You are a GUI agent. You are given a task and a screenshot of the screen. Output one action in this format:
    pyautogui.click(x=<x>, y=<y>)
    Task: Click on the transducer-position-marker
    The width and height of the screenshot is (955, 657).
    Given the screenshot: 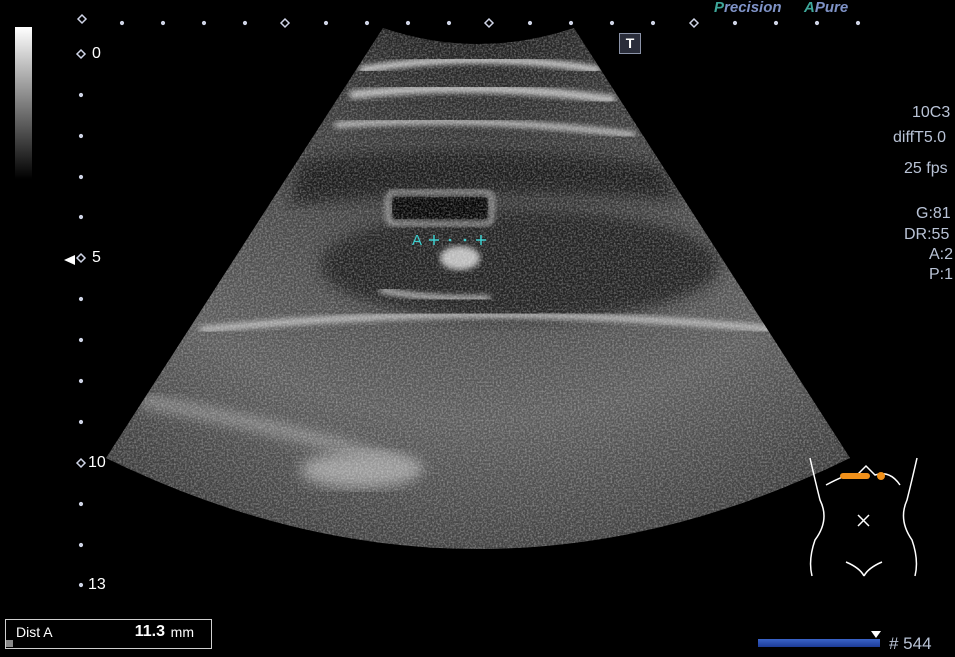 What is the action you would take?
    pyautogui.click(x=862, y=476)
    